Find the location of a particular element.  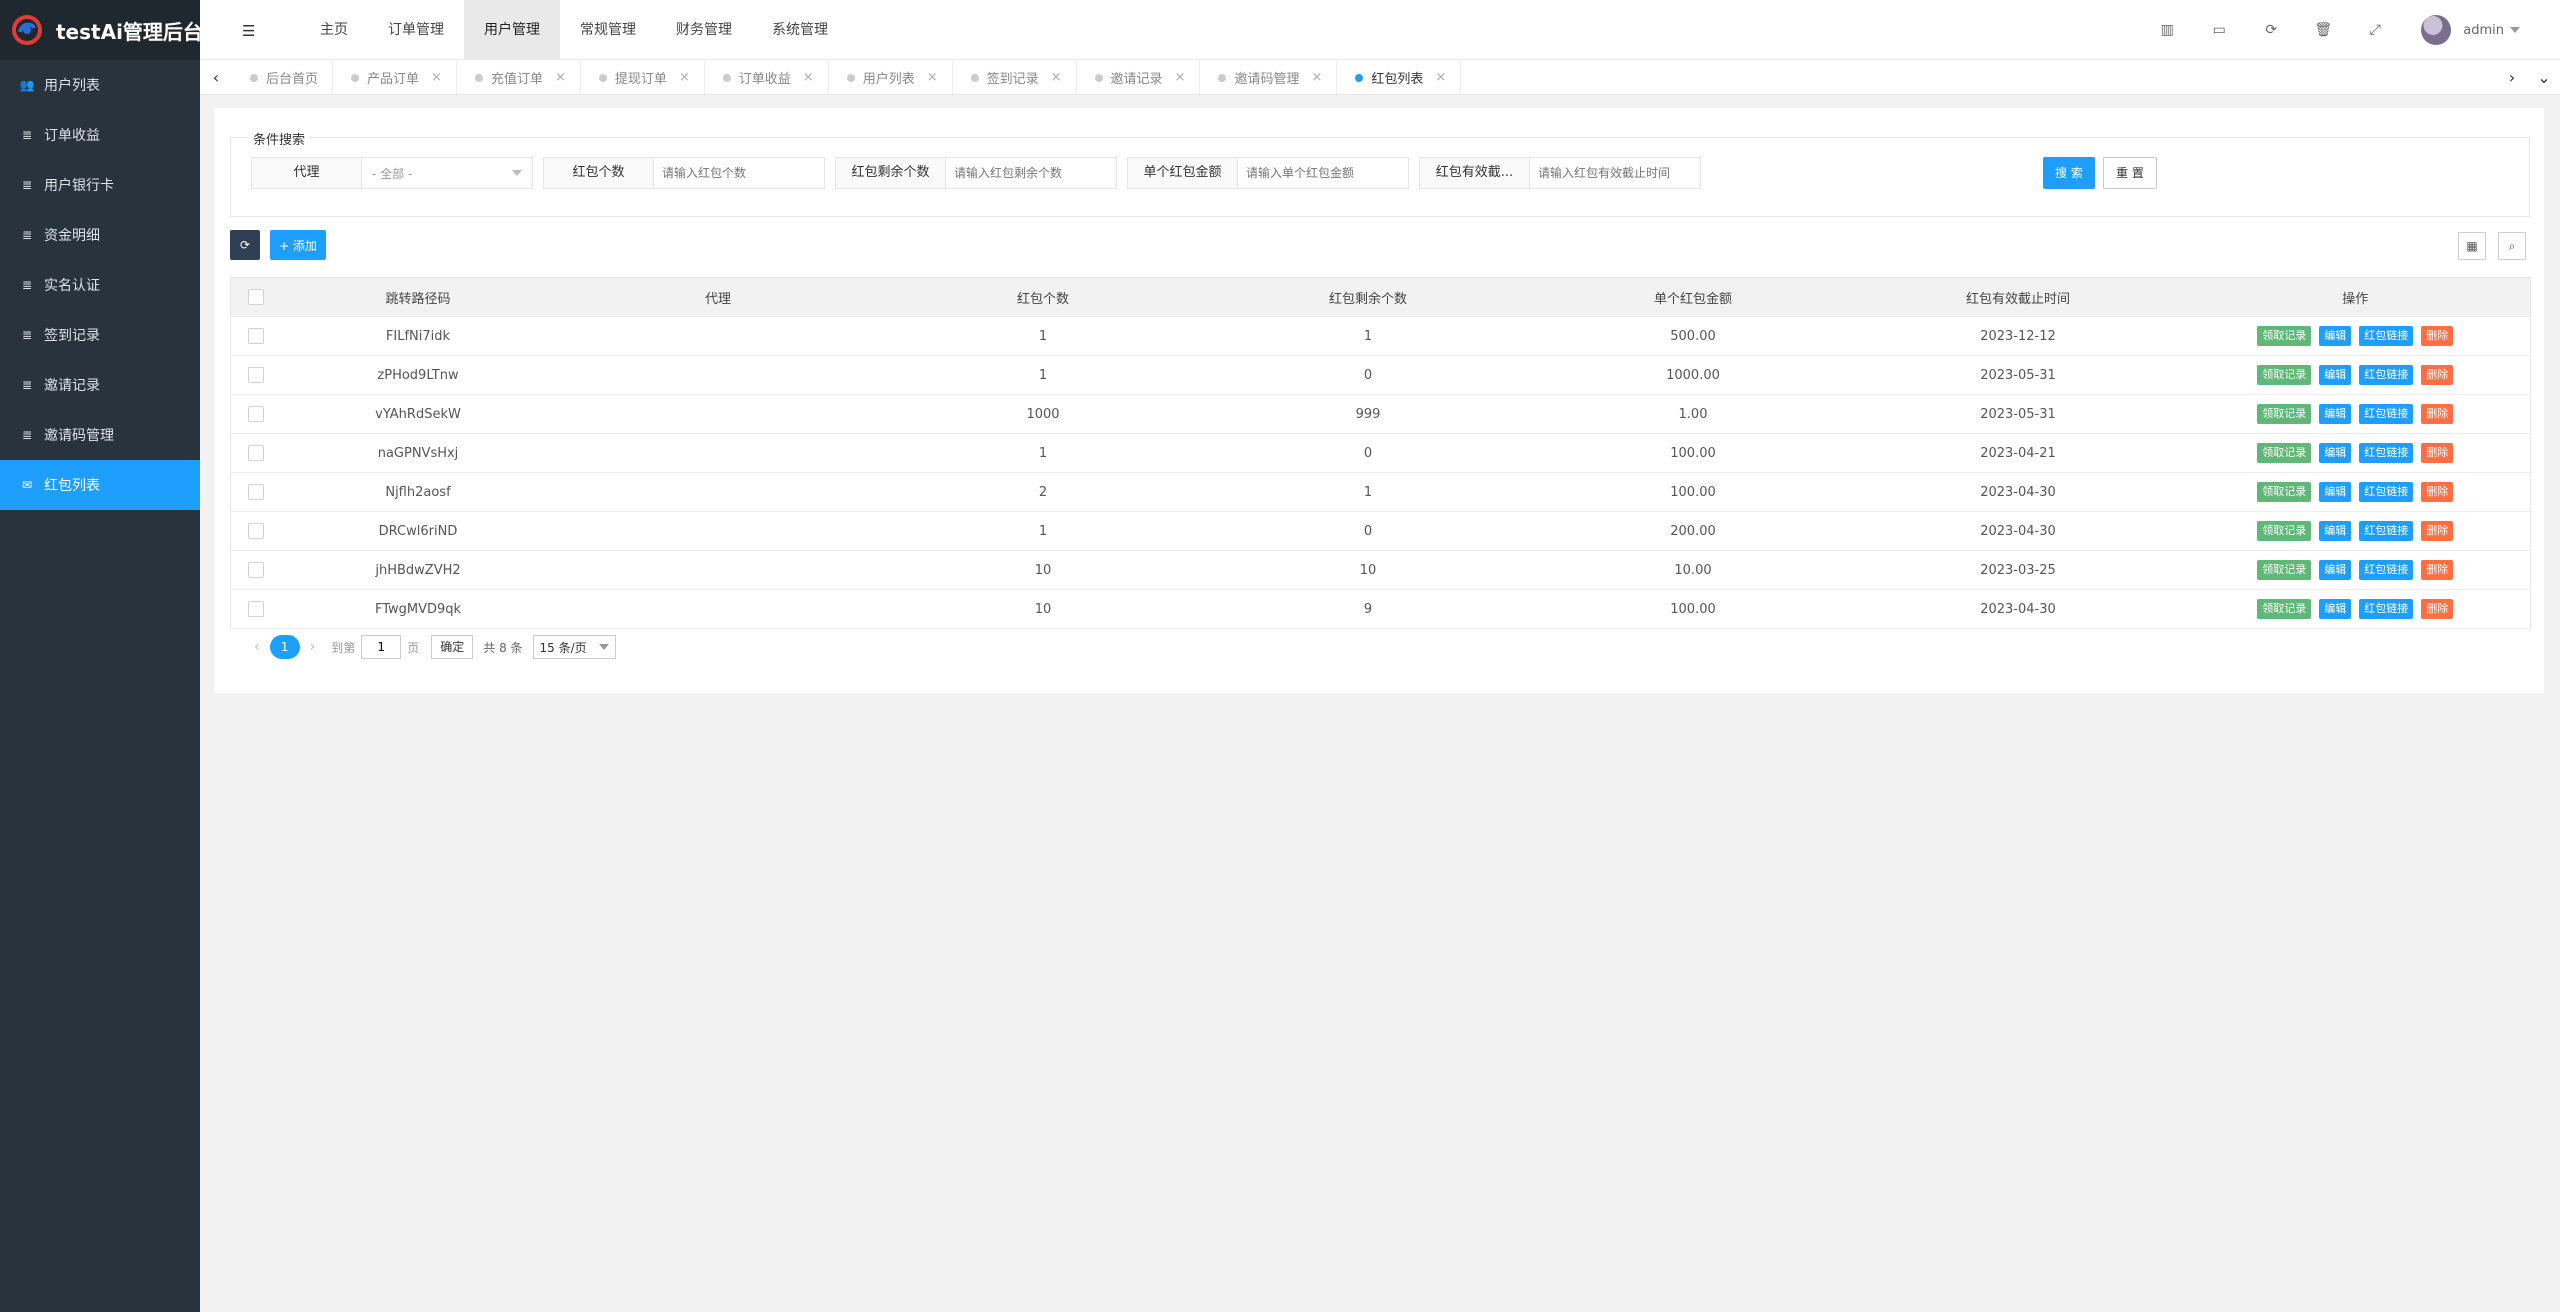

top-nav-item: 用户管理 is located at coordinates (512, 30).